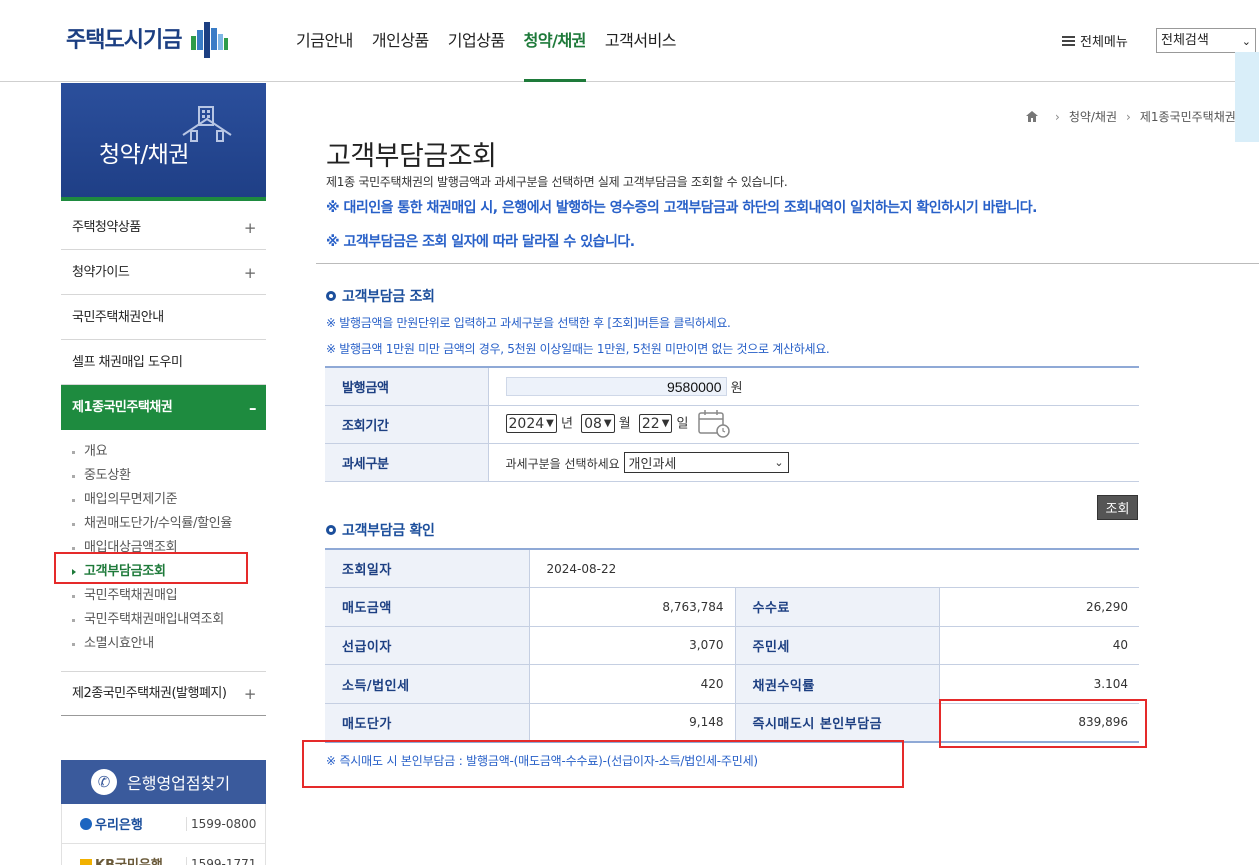 The height and width of the screenshot is (865, 1259). Describe the element at coordinates (163, 620) in the screenshot. I see `sub-item-purchase-history: 국민주택채권매입내역조회` at that location.